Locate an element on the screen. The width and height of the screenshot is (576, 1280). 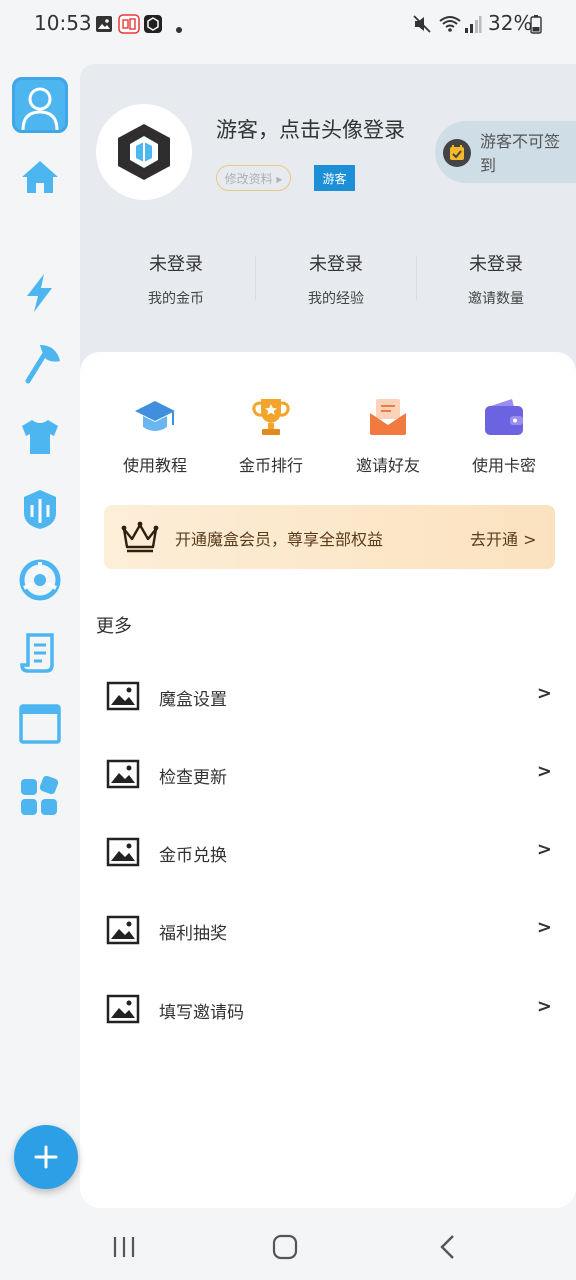
vip-activate-link: 去开通 > is located at coordinates (503, 538).